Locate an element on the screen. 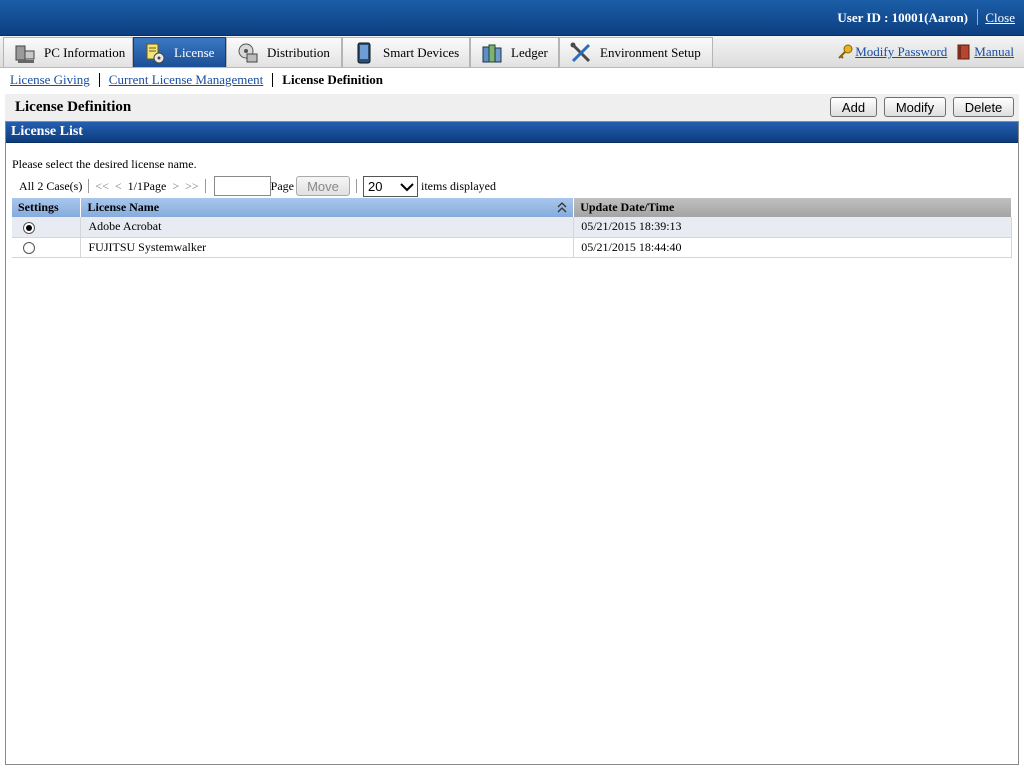 The height and width of the screenshot is (768, 1024). column-license-name: License Name is located at coordinates (327, 207).